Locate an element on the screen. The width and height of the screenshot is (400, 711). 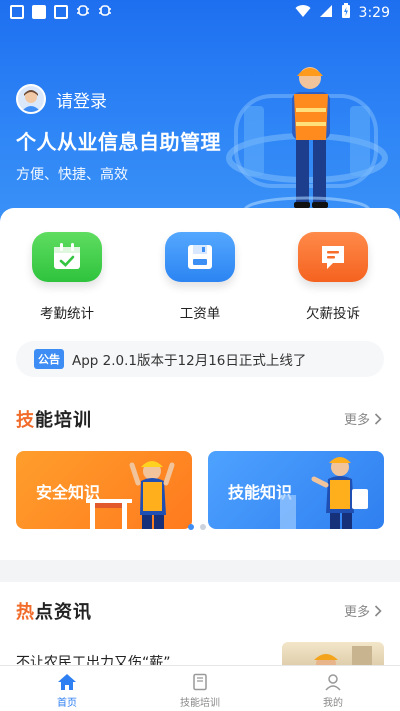
payslip-button: 工资单 is located at coordinates (200, 277).